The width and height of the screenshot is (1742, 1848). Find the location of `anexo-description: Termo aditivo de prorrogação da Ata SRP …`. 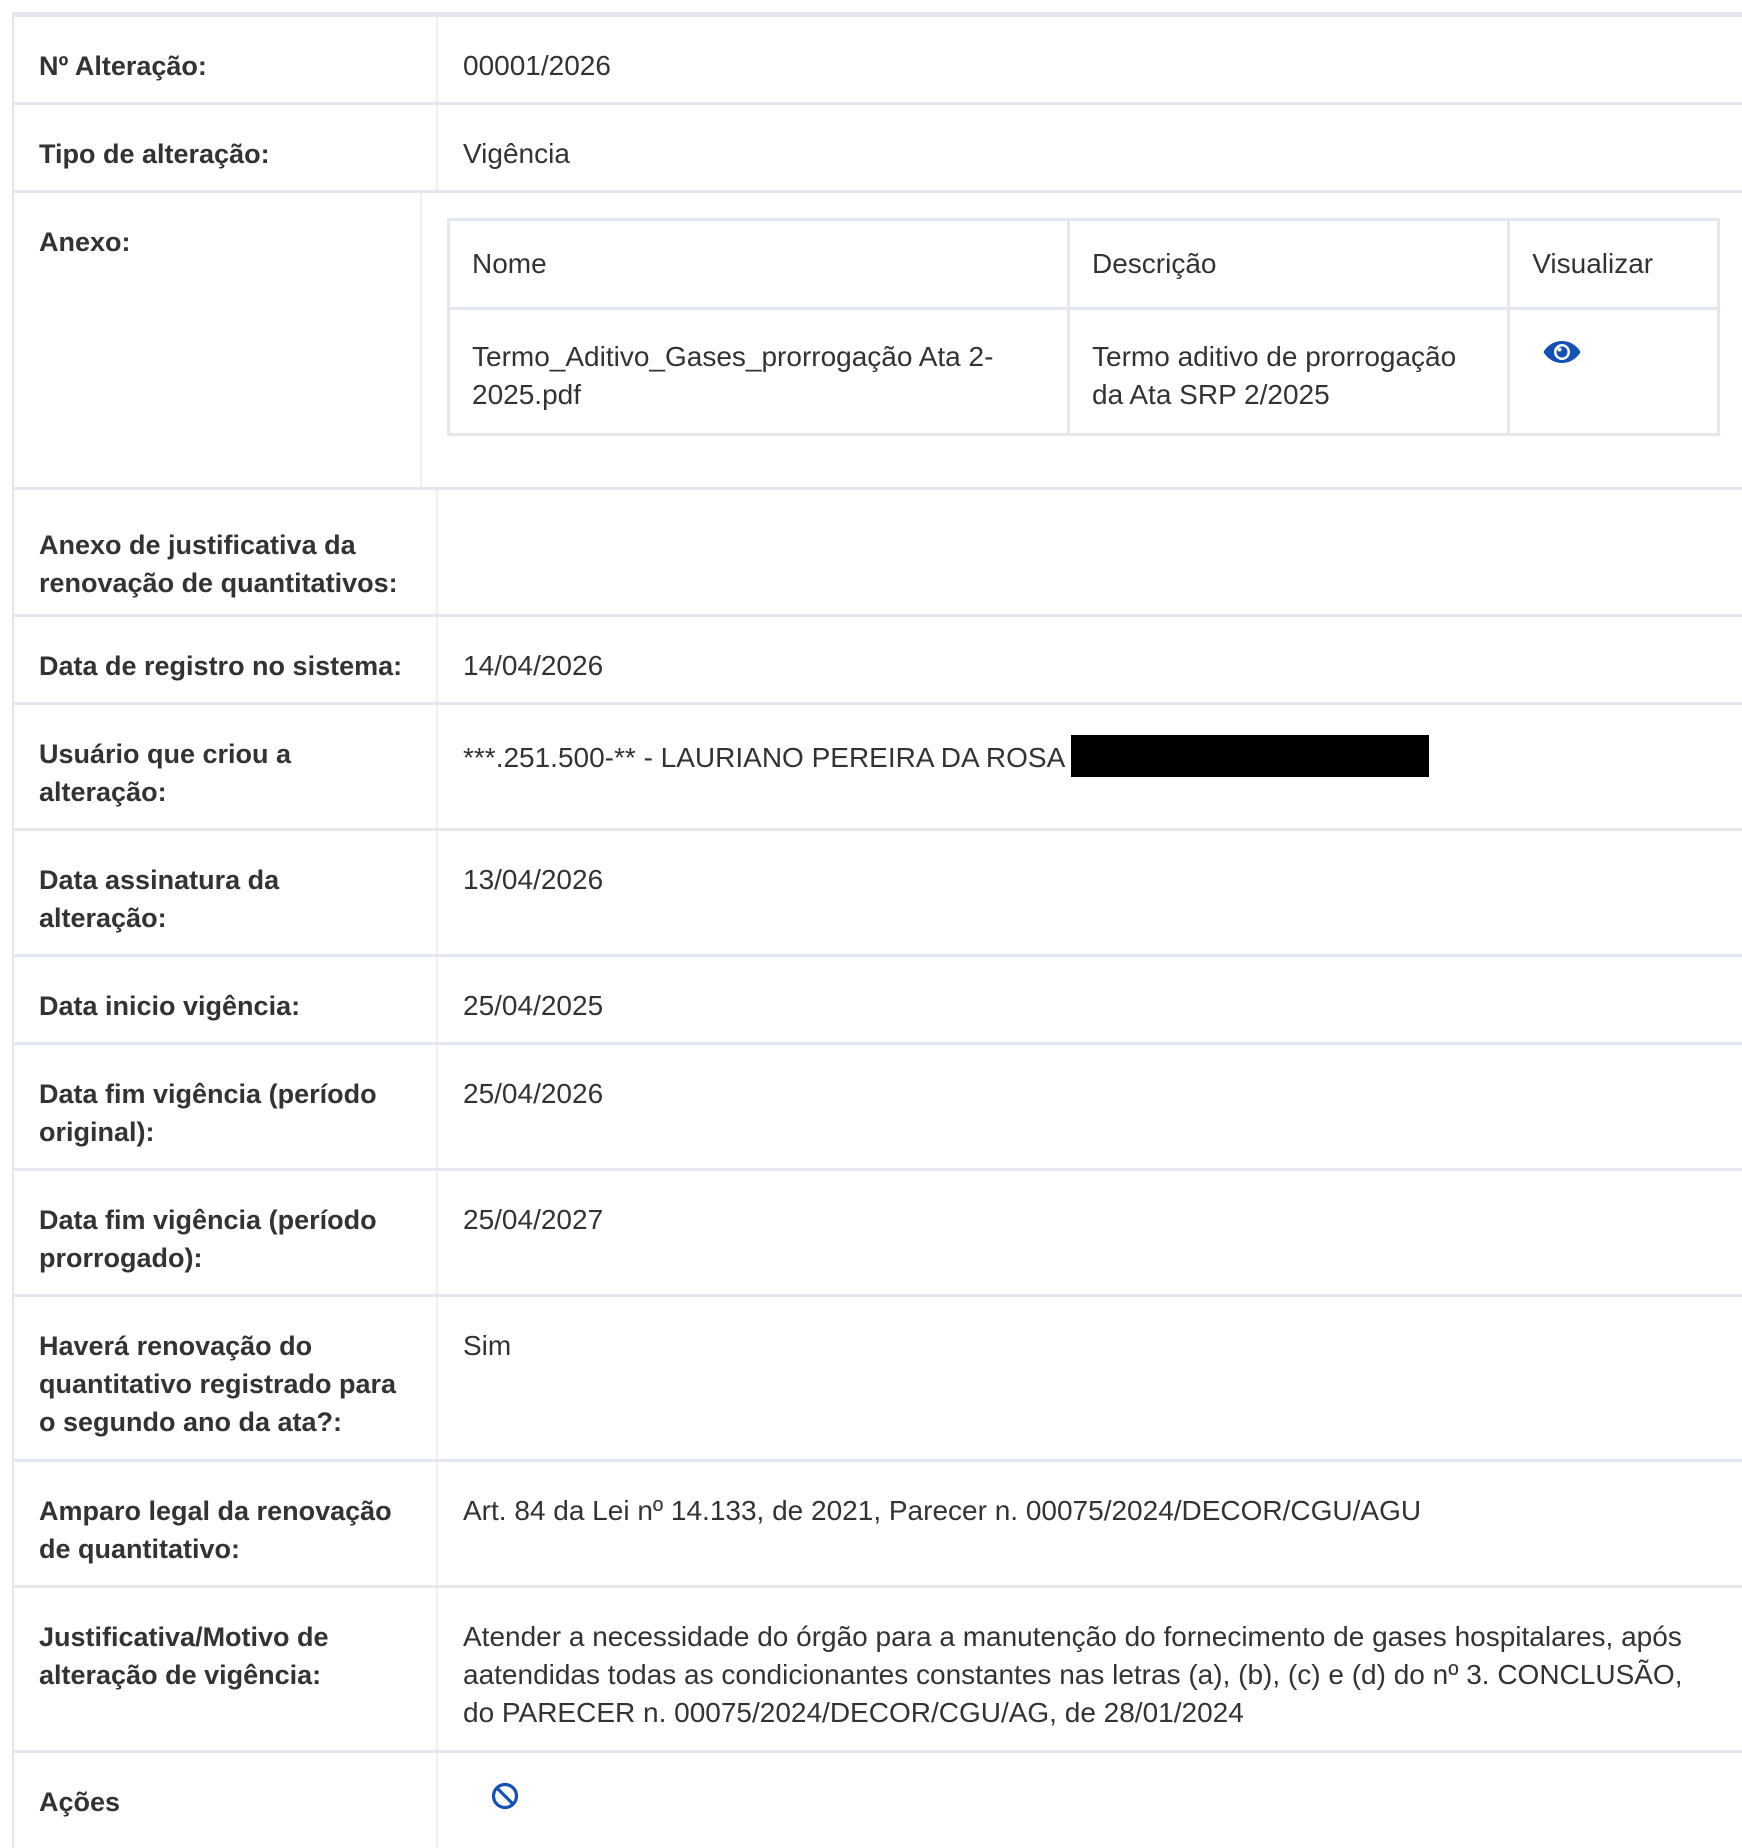

anexo-description: Termo aditivo de prorrogação da Ata SRP … is located at coordinates (1288, 371).